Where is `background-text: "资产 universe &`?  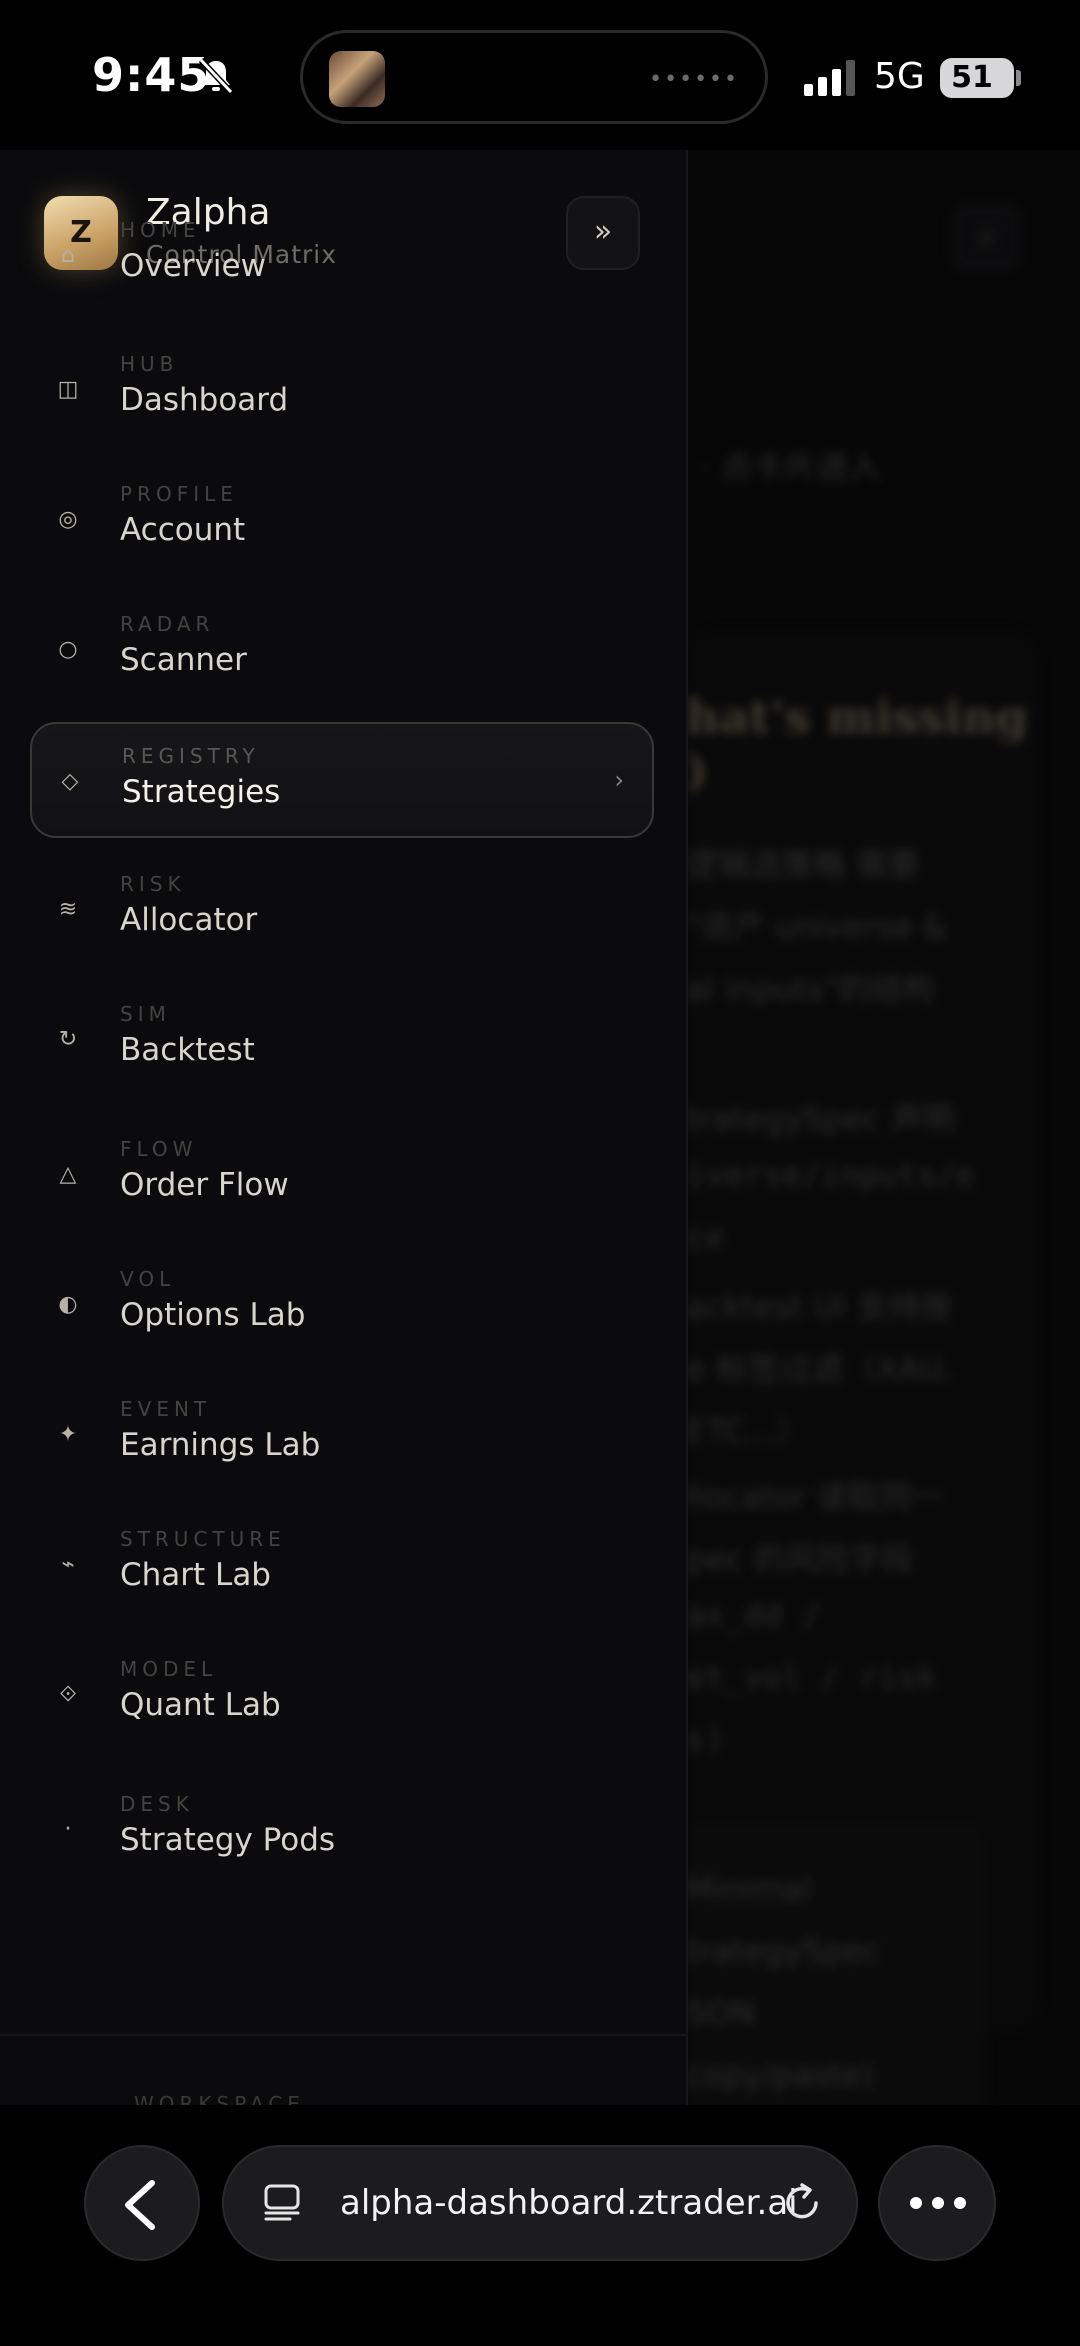
background-text: "资产 universe & is located at coordinates (817, 927).